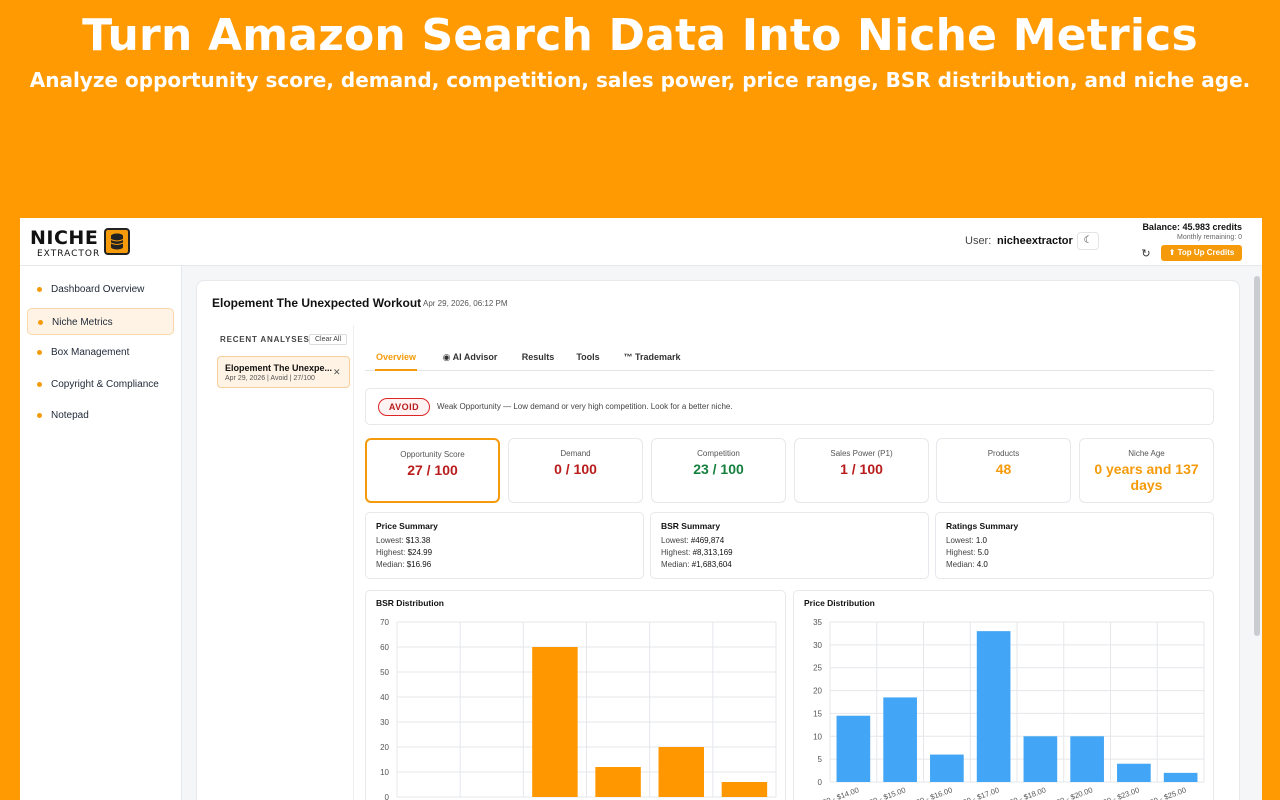 The height and width of the screenshot is (800, 1280). Describe the element at coordinates (337, 372) in the screenshot. I see `close-icon: ✕` at that location.